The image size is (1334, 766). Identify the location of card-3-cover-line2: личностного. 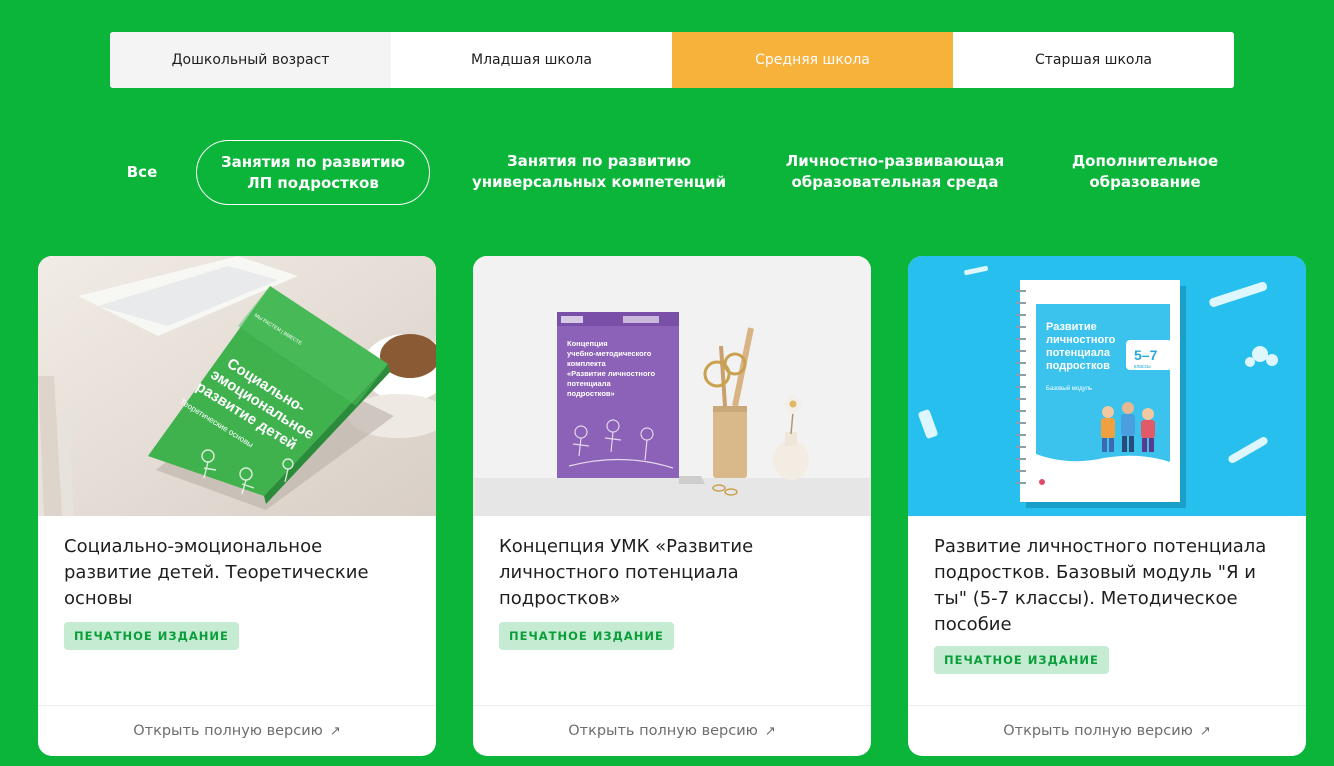
(1081, 340).